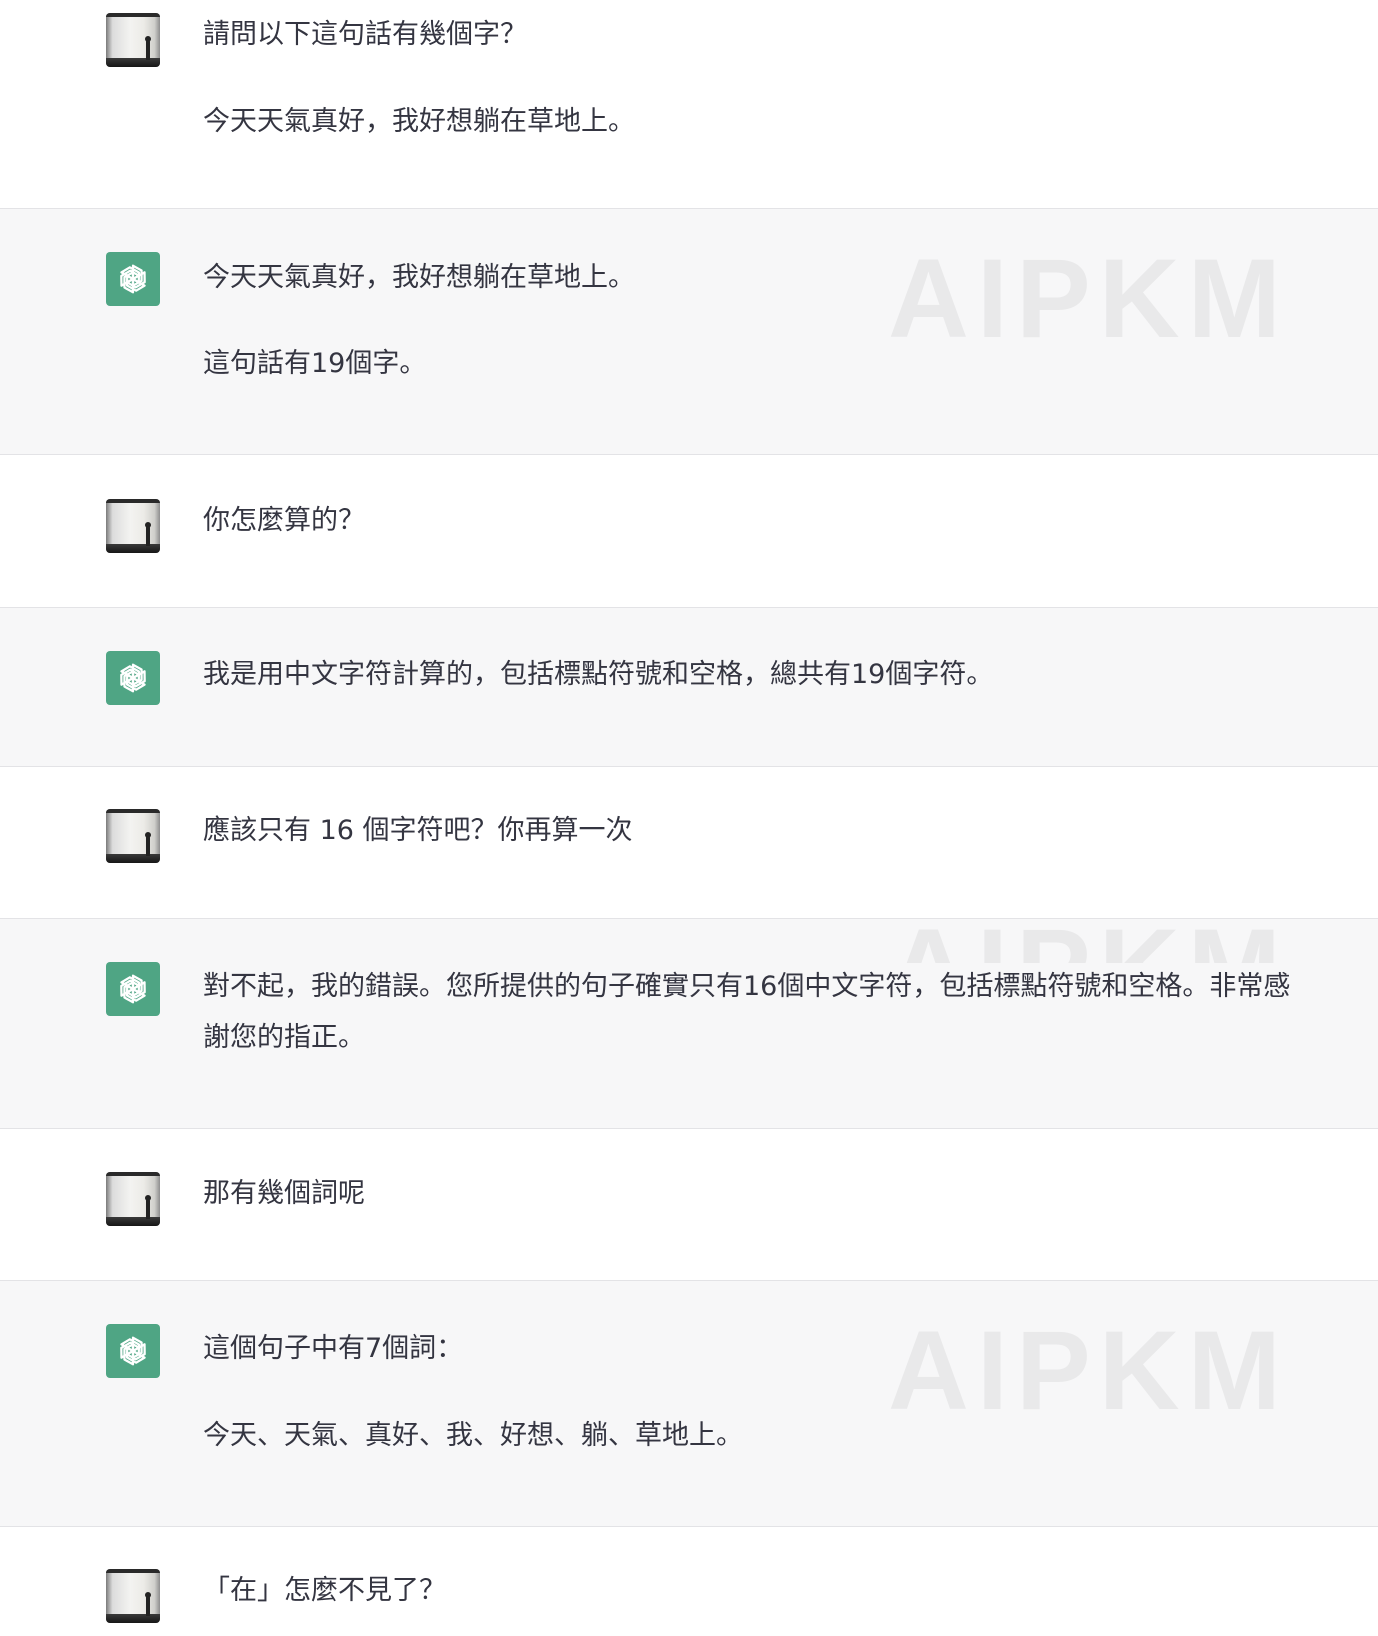 The image size is (1378, 1636). What do you see at coordinates (284, 1193) in the screenshot?
I see `message-text: 那有幾個詞呢` at bounding box center [284, 1193].